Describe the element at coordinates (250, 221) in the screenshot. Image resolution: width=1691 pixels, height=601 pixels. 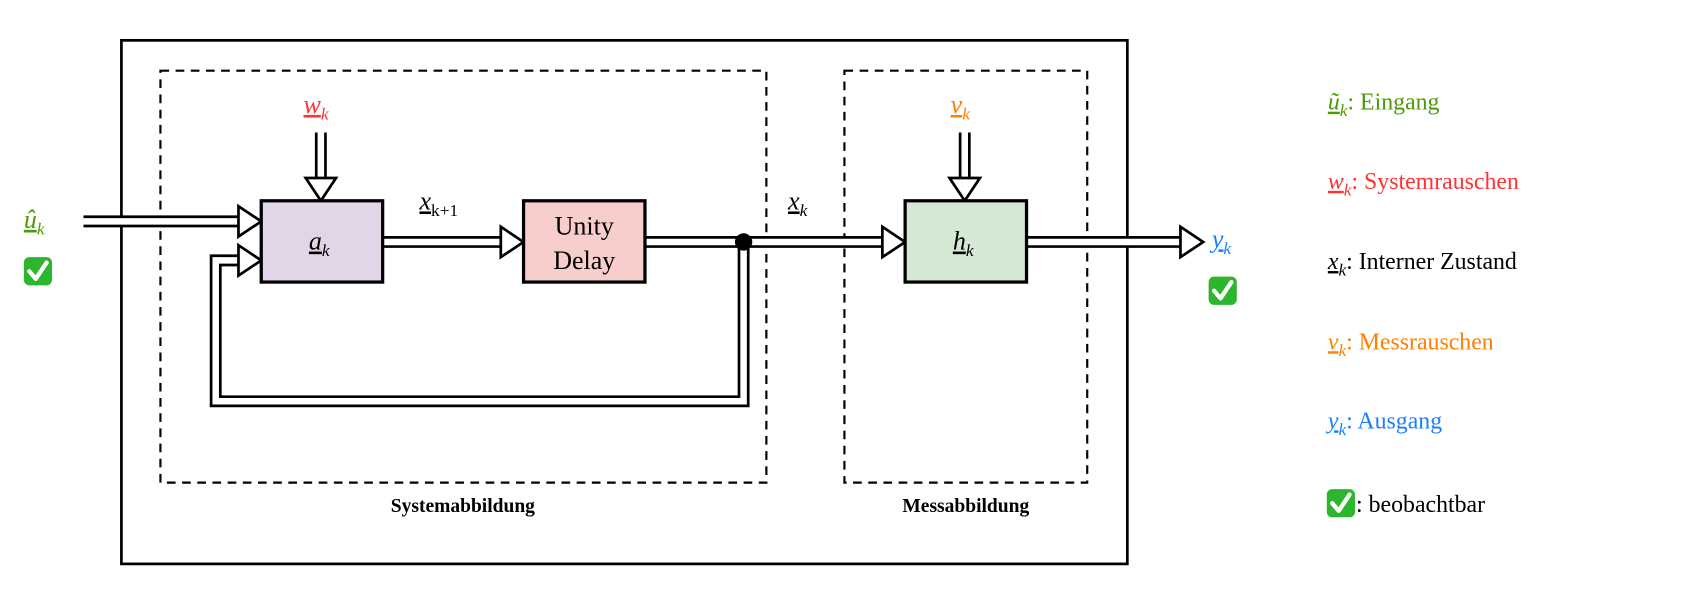
I see `arrowhead-input` at that location.